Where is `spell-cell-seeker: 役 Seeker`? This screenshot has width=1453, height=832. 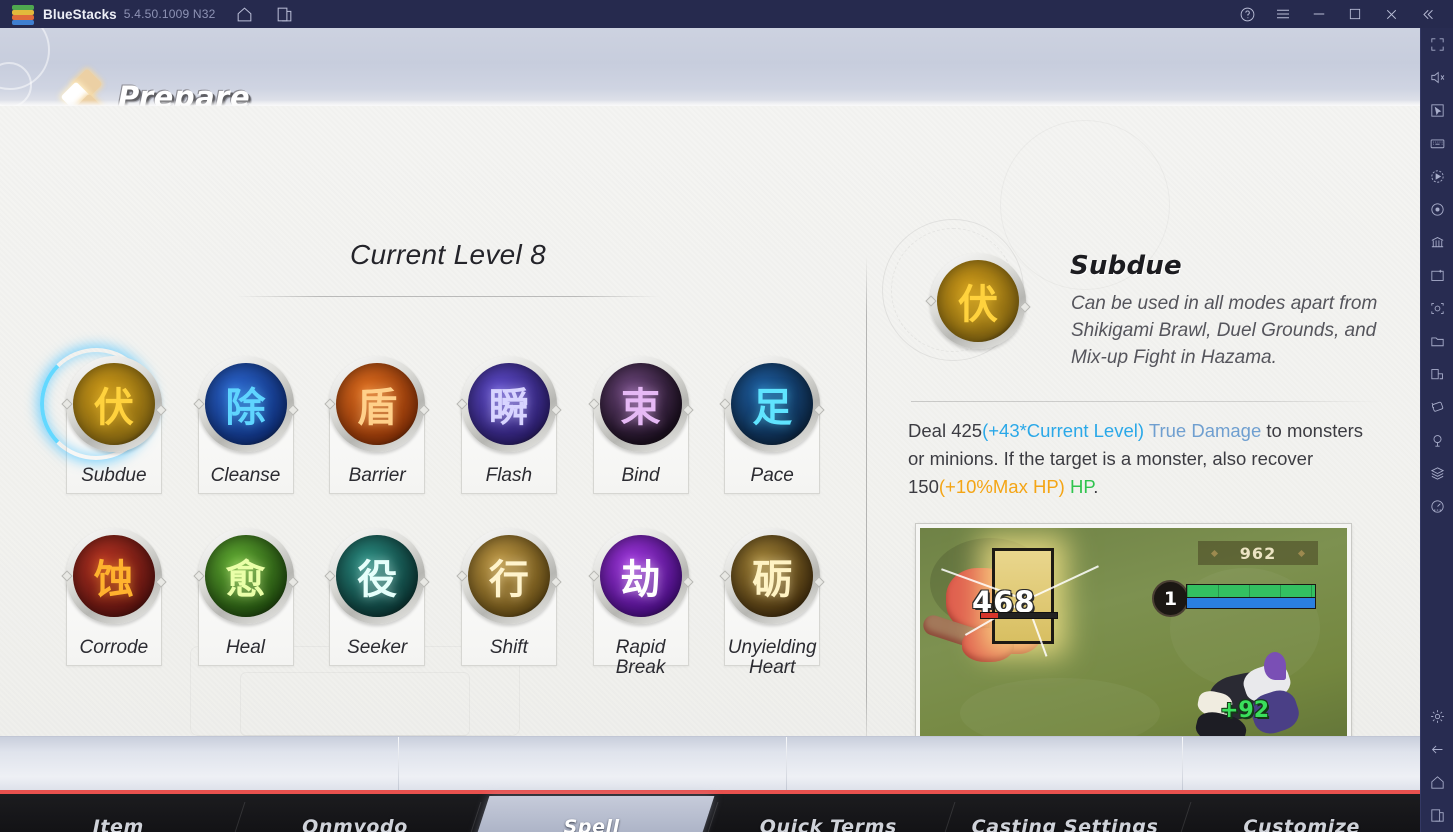 spell-cell-seeker: 役 Seeker is located at coordinates (377, 602).